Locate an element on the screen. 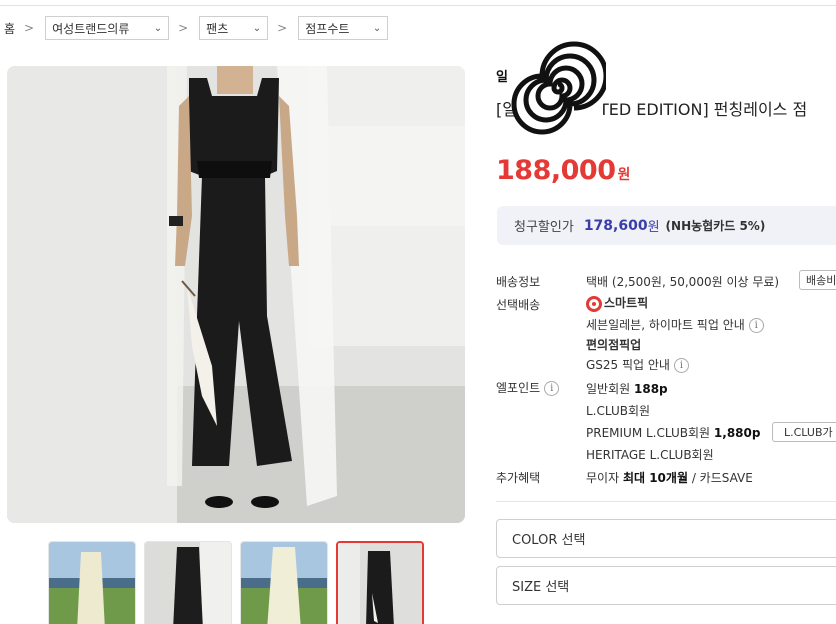 This screenshot has width=836, height=624. category2-dropdown: 팬츠 ⌄ is located at coordinates (234, 28).